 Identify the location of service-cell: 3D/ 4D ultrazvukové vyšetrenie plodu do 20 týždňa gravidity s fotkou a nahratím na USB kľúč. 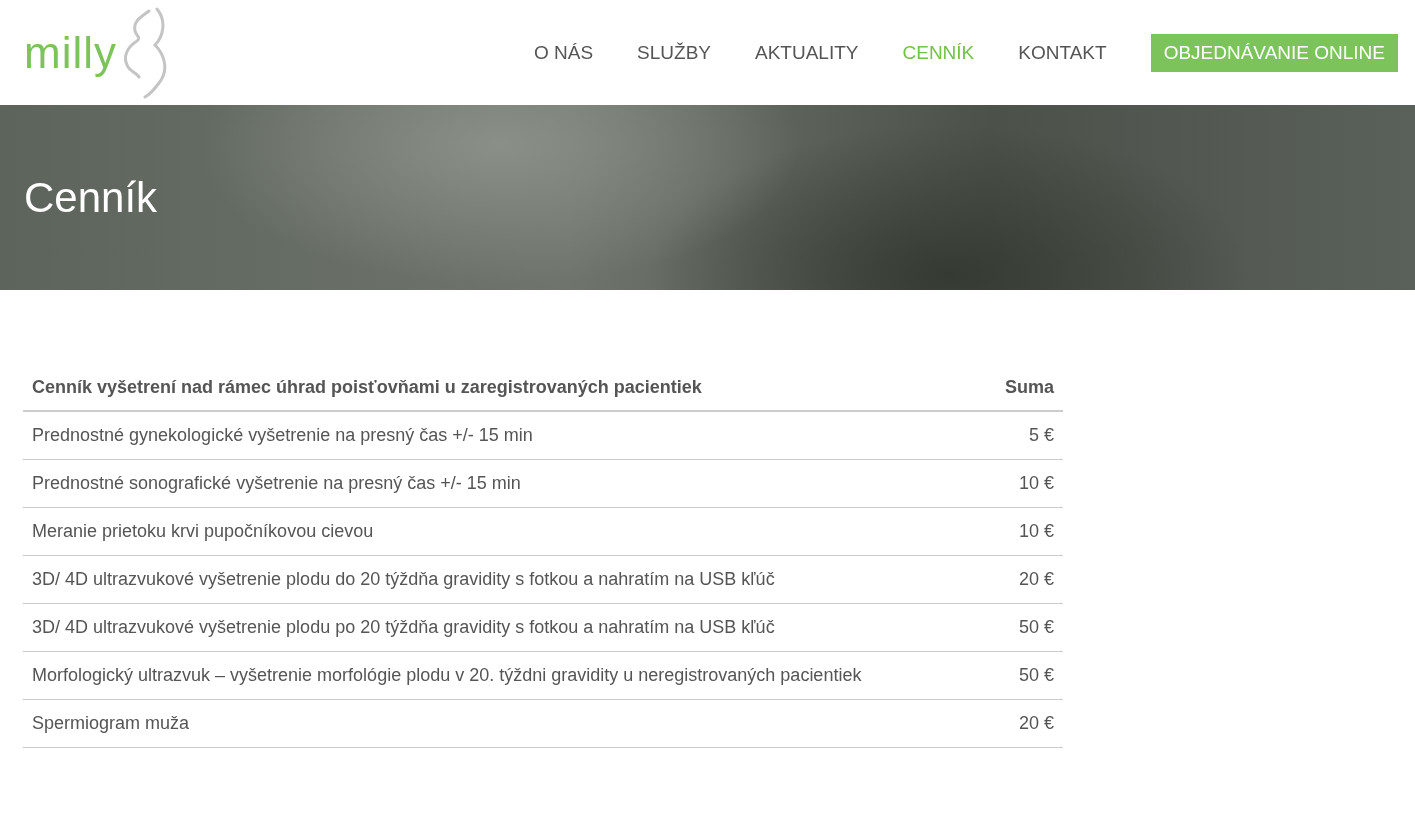
(505, 579).